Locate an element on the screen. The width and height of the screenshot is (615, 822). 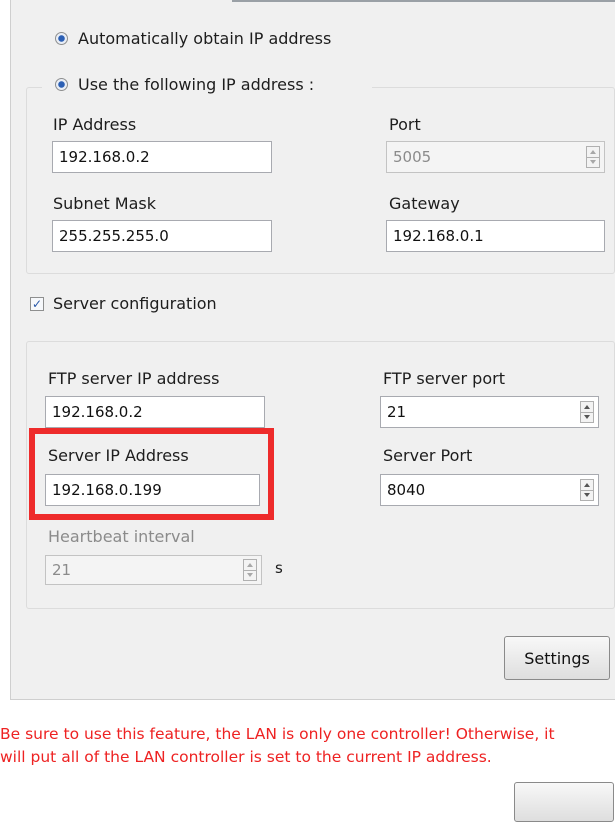
auto-ip-radio is located at coordinates (61, 38).